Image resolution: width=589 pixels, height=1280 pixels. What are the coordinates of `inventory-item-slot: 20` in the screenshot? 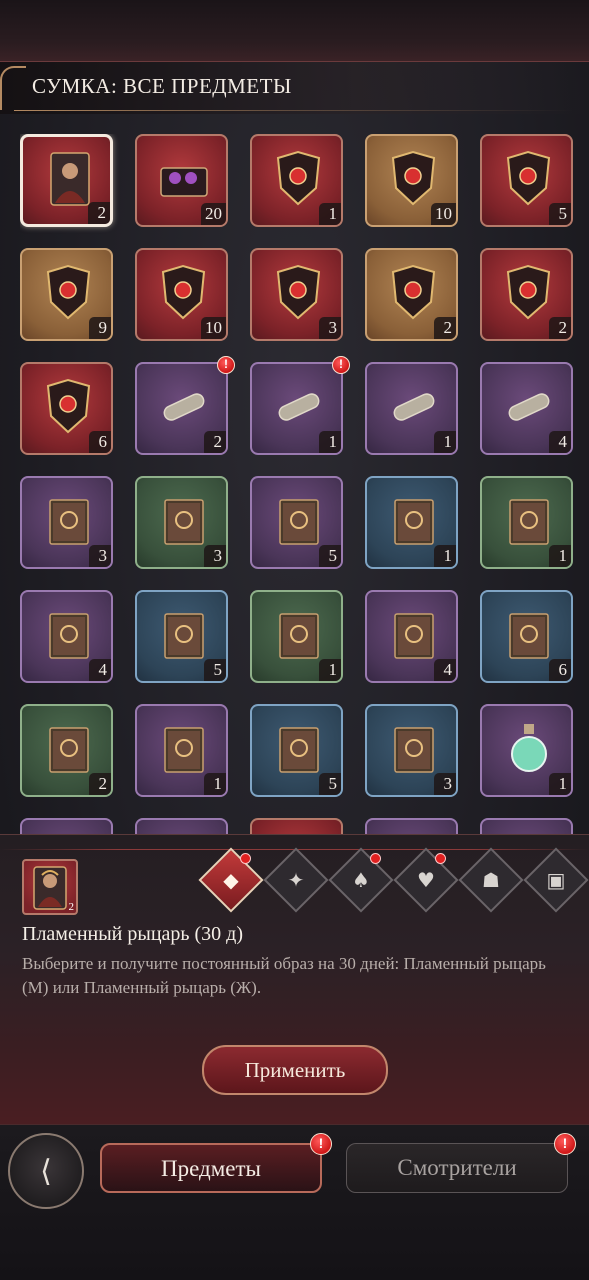 It's located at (181, 180).